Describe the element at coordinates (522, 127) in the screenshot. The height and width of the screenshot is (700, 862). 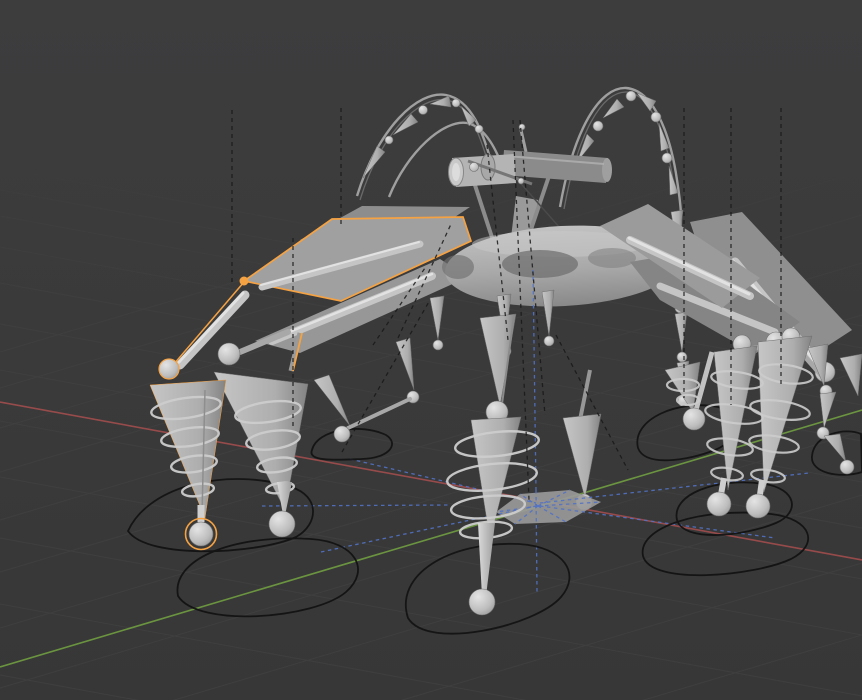
I see `pin-ball` at that location.